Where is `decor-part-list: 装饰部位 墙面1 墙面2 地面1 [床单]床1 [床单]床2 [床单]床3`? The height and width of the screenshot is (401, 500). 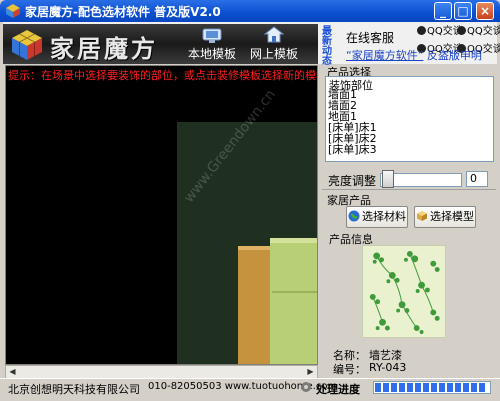
decor-part-list: 装饰部位 墙面1 墙面2 地面1 [床单]床1 [床单]床2 [床单]床3 is located at coordinates (409, 119).